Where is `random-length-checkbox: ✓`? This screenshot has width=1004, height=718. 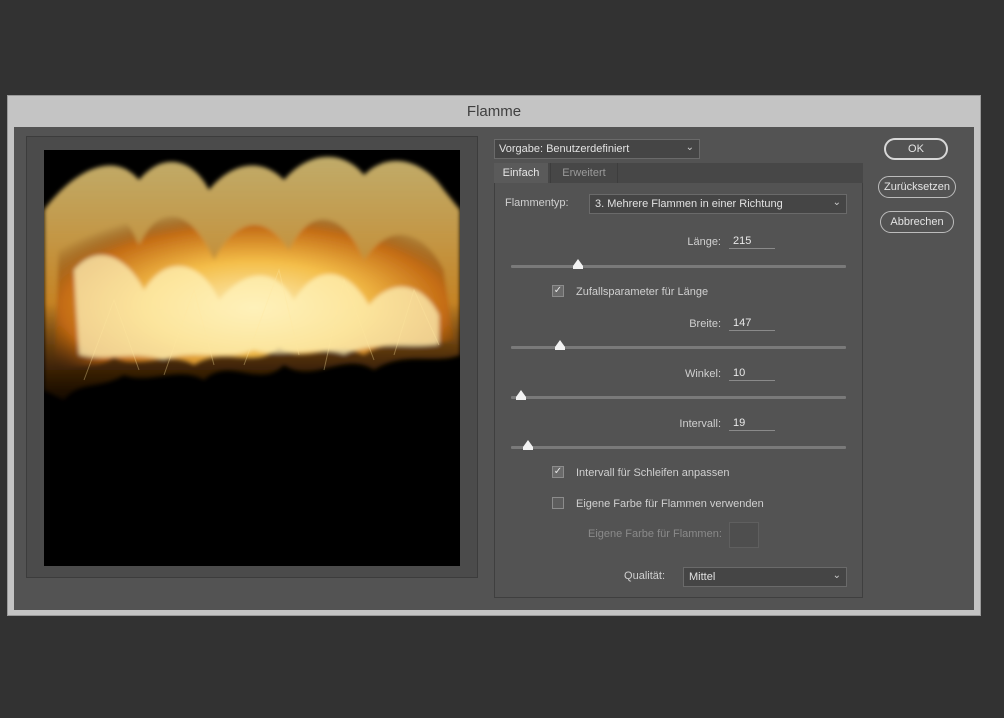 random-length-checkbox: ✓ is located at coordinates (558, 291).